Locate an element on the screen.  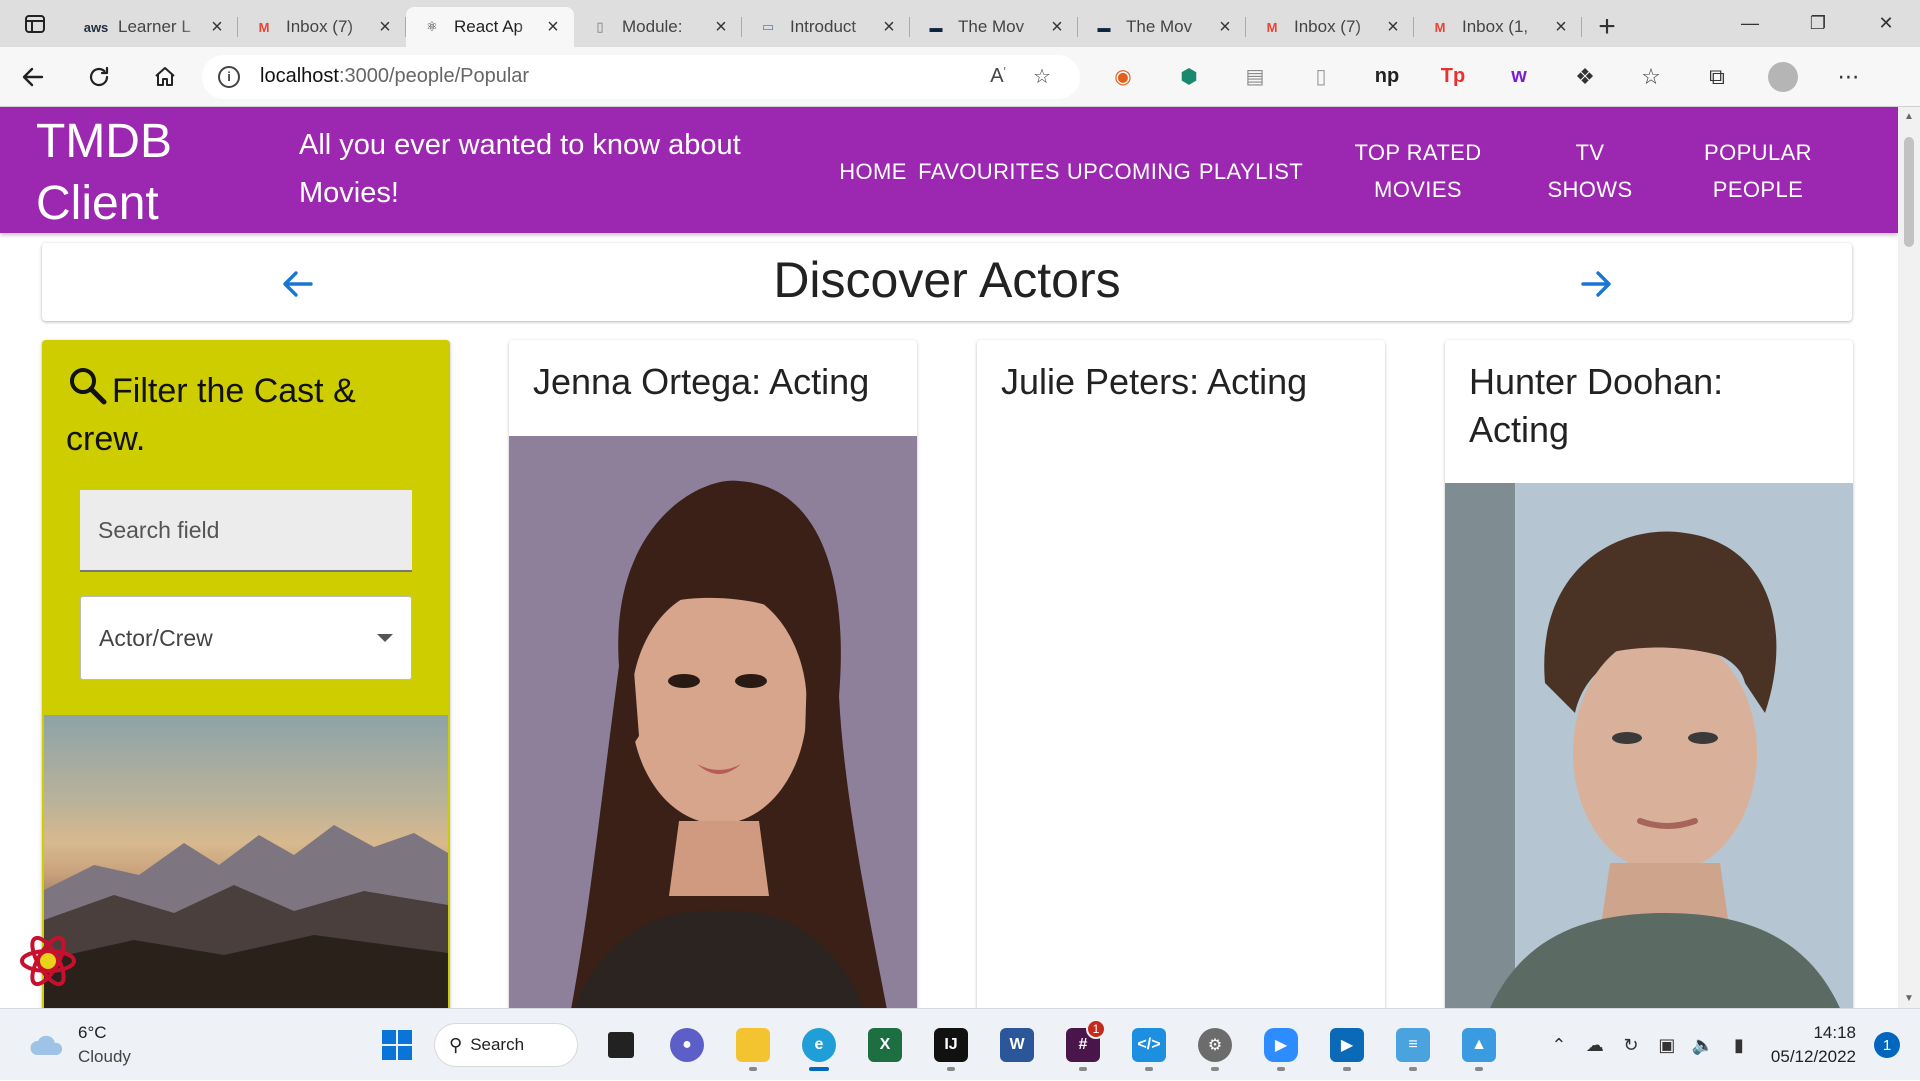
next-page-button is located at coordinates (1597, 284).